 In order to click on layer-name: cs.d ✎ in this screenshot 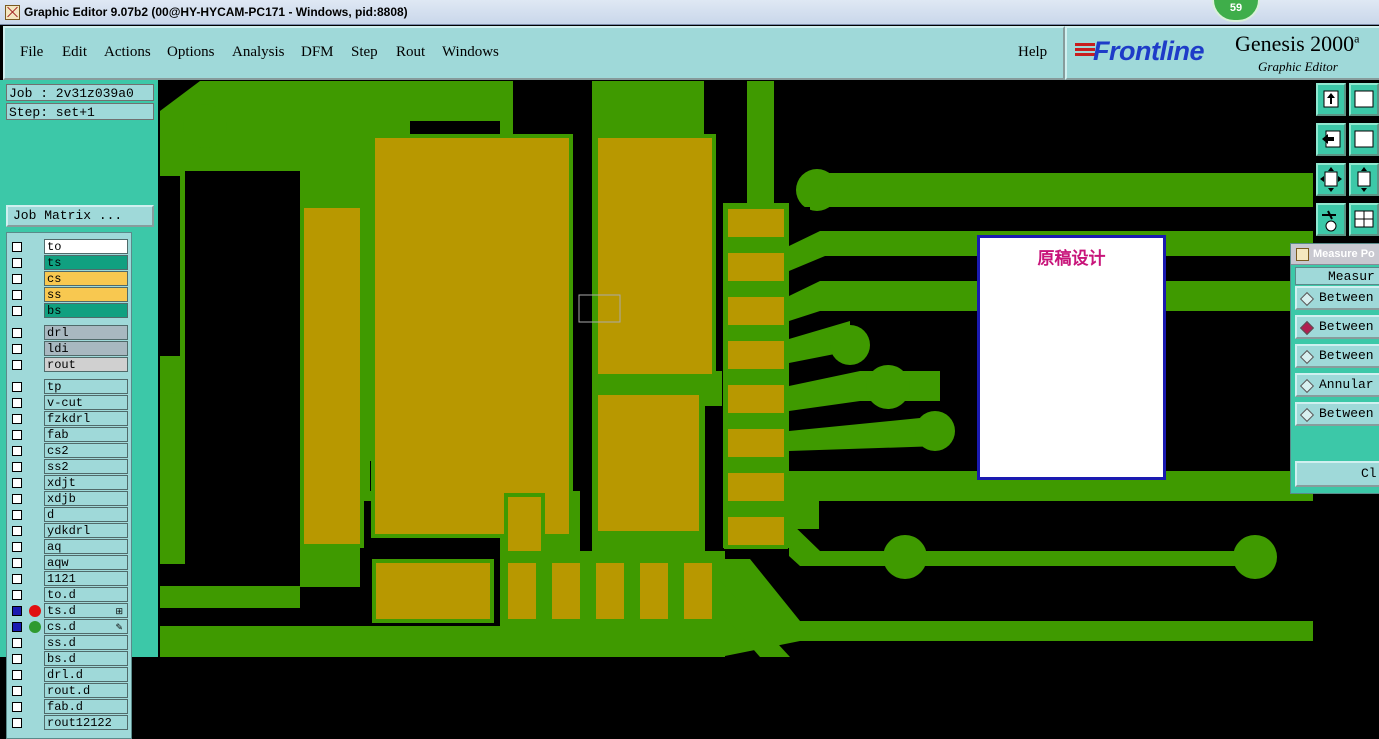, I will do `click(86, 626)`.